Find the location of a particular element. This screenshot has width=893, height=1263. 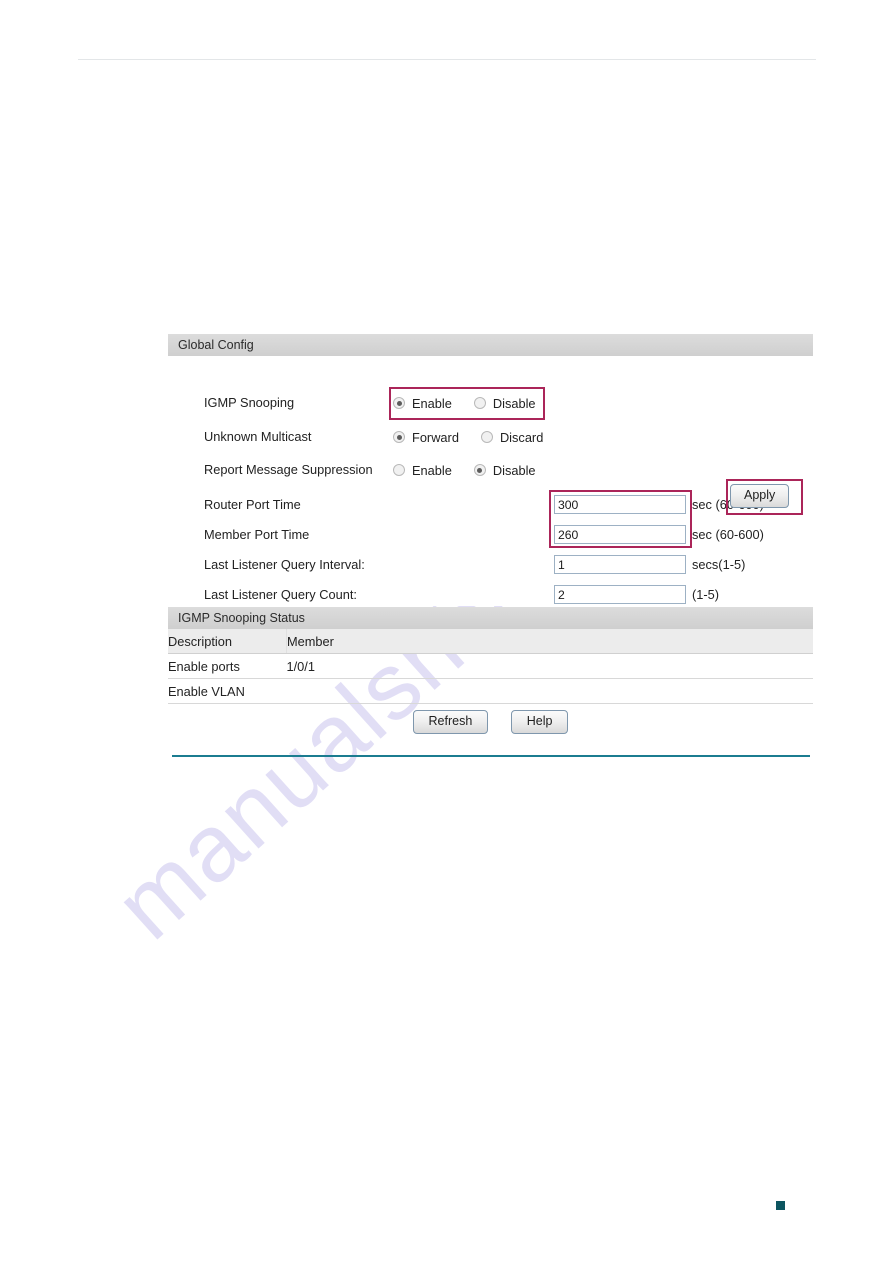

radio-label-suppression-enable: Enable is located at coordinates (432, 470).